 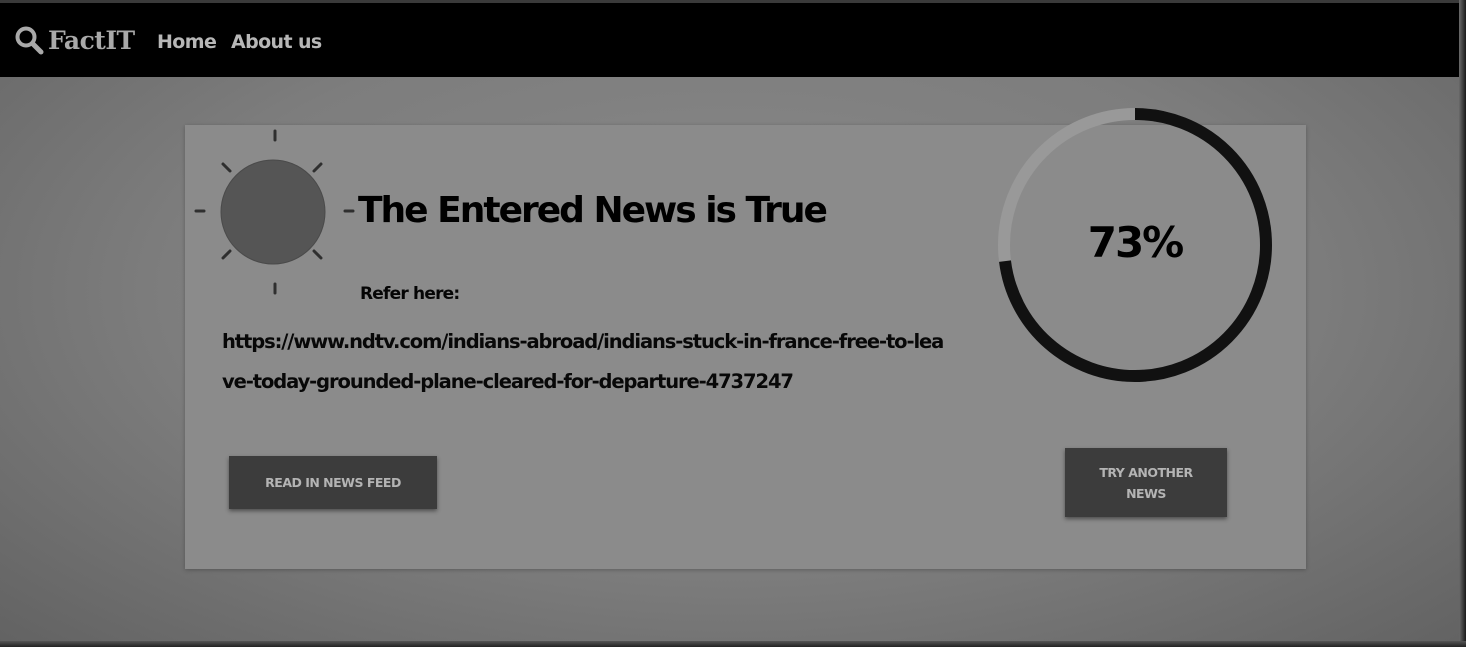 What do you see at coordinates (410, 294) in the screenshot?
I see `refer-label: Refer here:` at bounding box center [410, 294].